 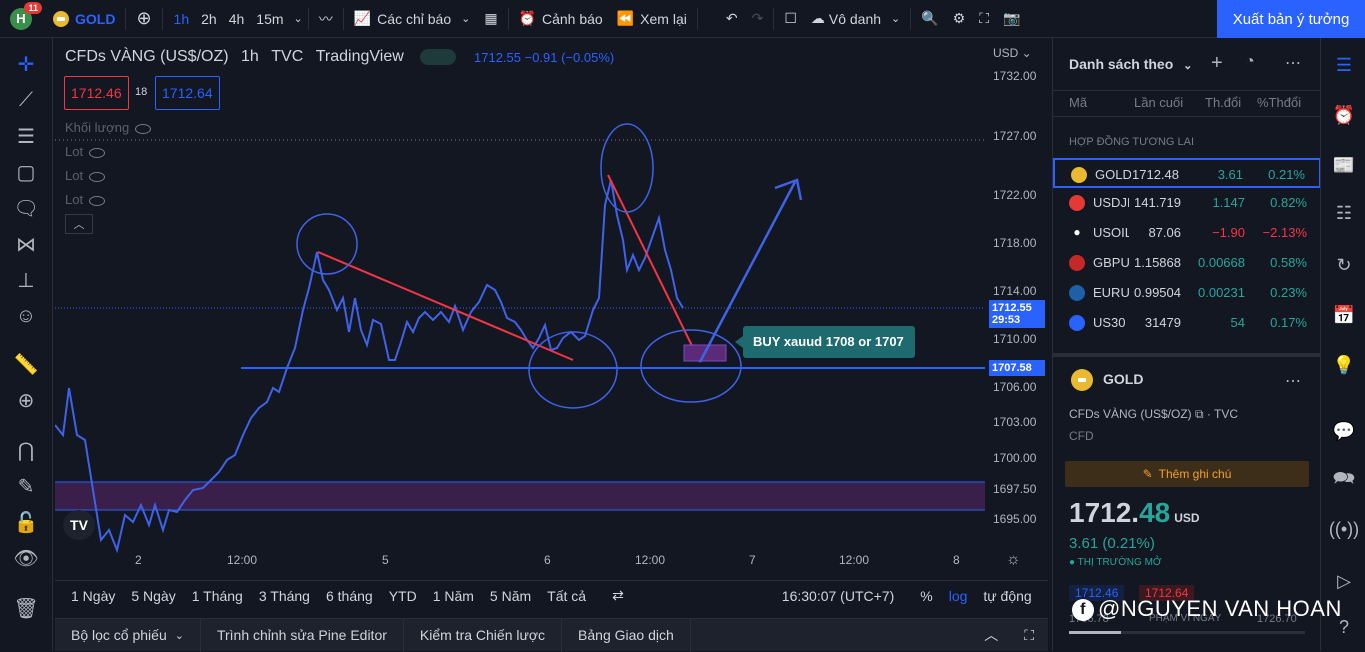 What do you see at coordinates (108, 127) in the screenshot?
I see `volume-indicator: Khối lượng` at bounding box center [108, 127].